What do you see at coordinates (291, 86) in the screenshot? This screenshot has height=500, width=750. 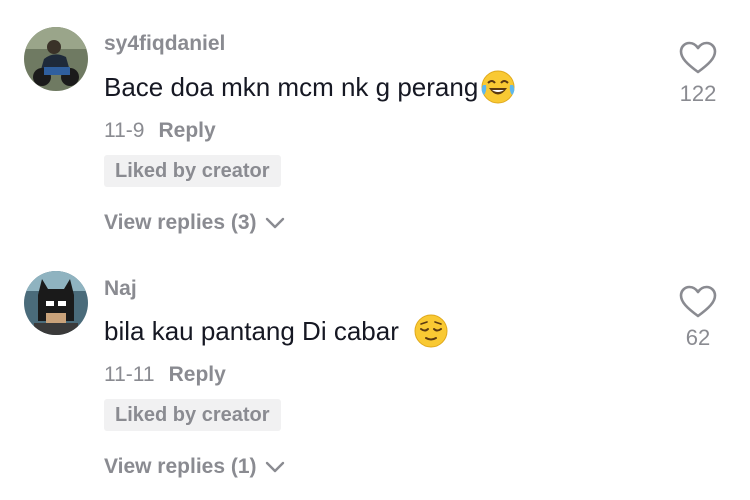 I see `comment-text-body: Bace doa mkn mcm nk g perang` at bounding box center [291, 86].